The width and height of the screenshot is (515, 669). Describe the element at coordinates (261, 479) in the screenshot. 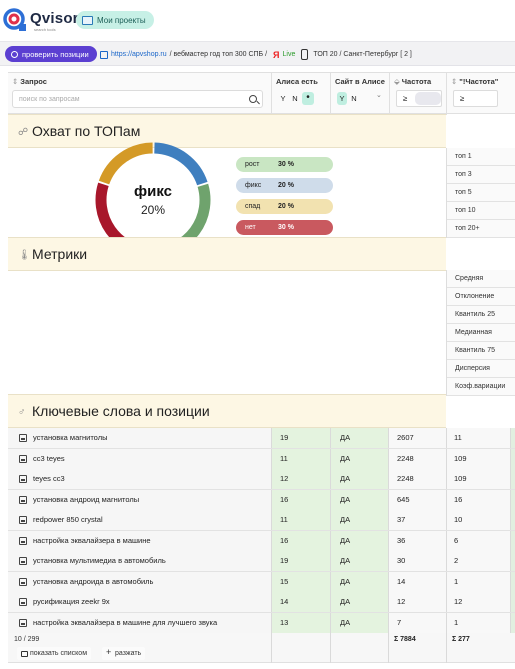

I see `table-row: teyes cc3 12 ДА 2248 109` at that location.